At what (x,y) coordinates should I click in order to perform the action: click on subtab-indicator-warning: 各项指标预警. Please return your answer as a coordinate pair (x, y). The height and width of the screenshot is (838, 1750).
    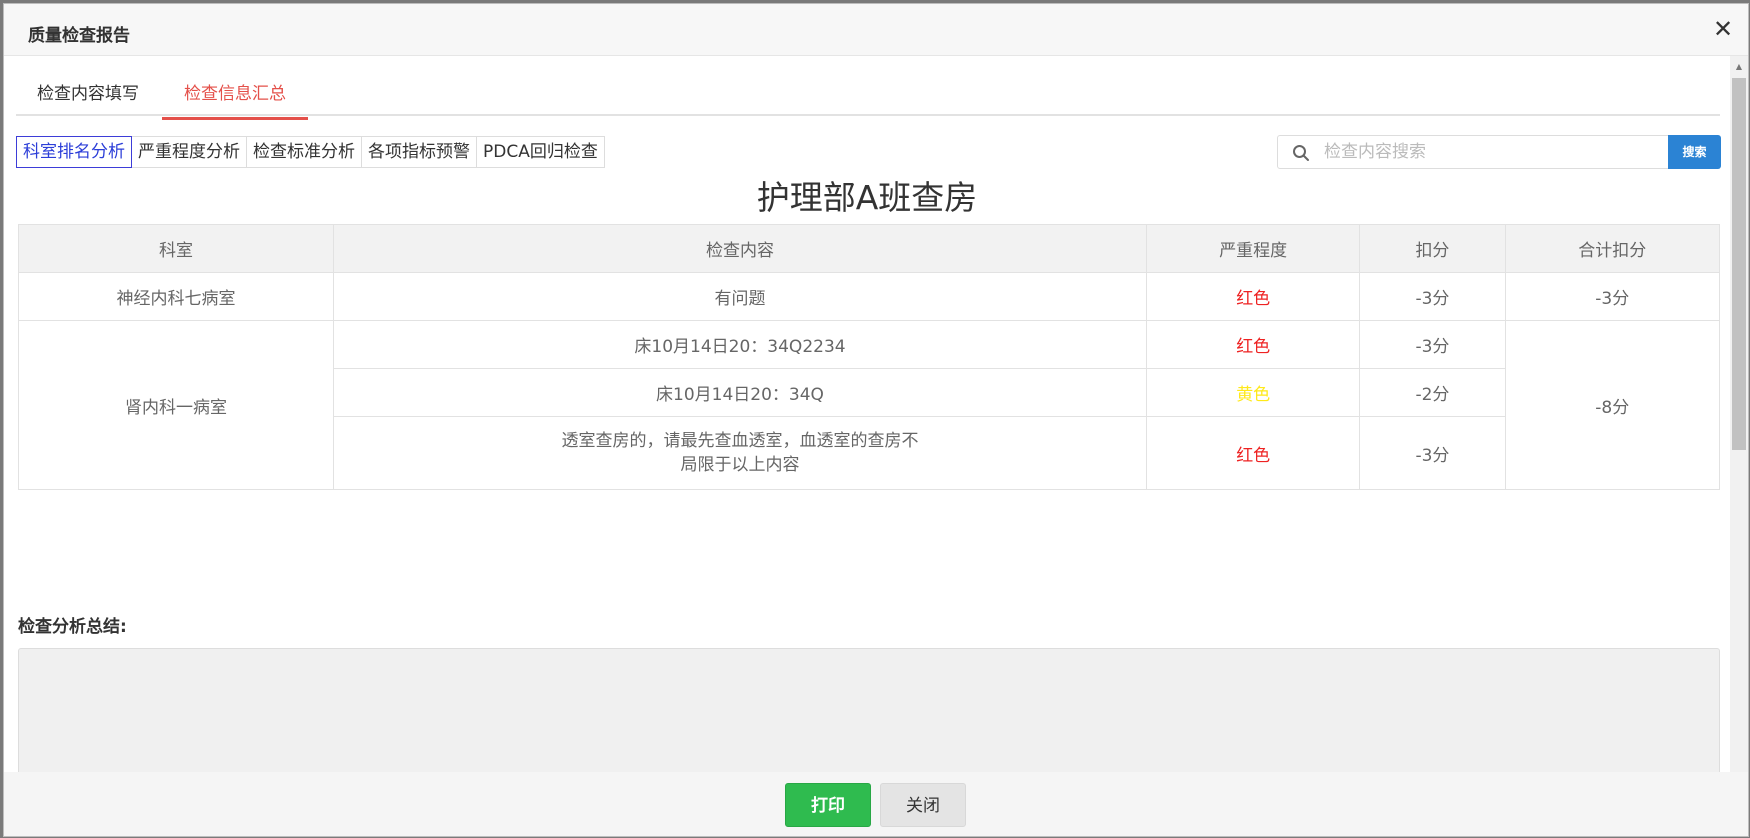
    Looking at the image, I should click on (419, 152).